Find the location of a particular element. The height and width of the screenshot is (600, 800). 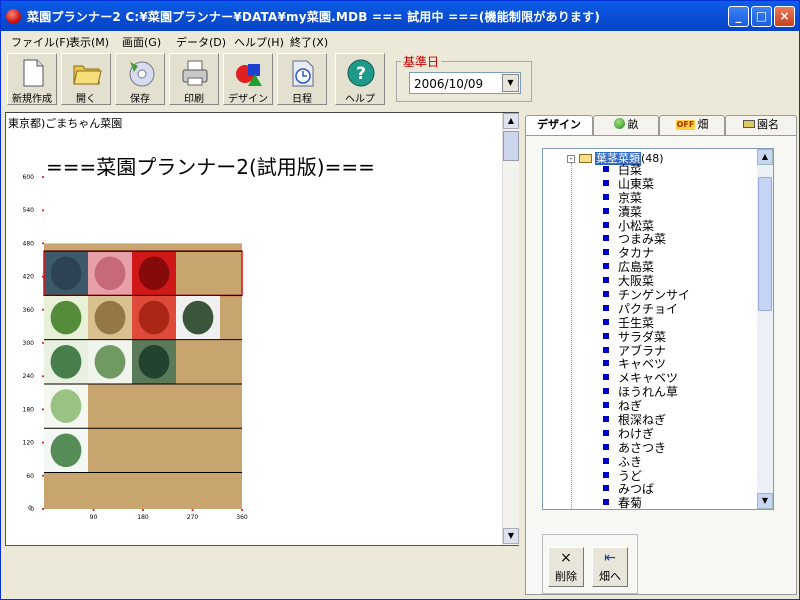

tree-item: 春菊 is located at coordinates (646, 502).